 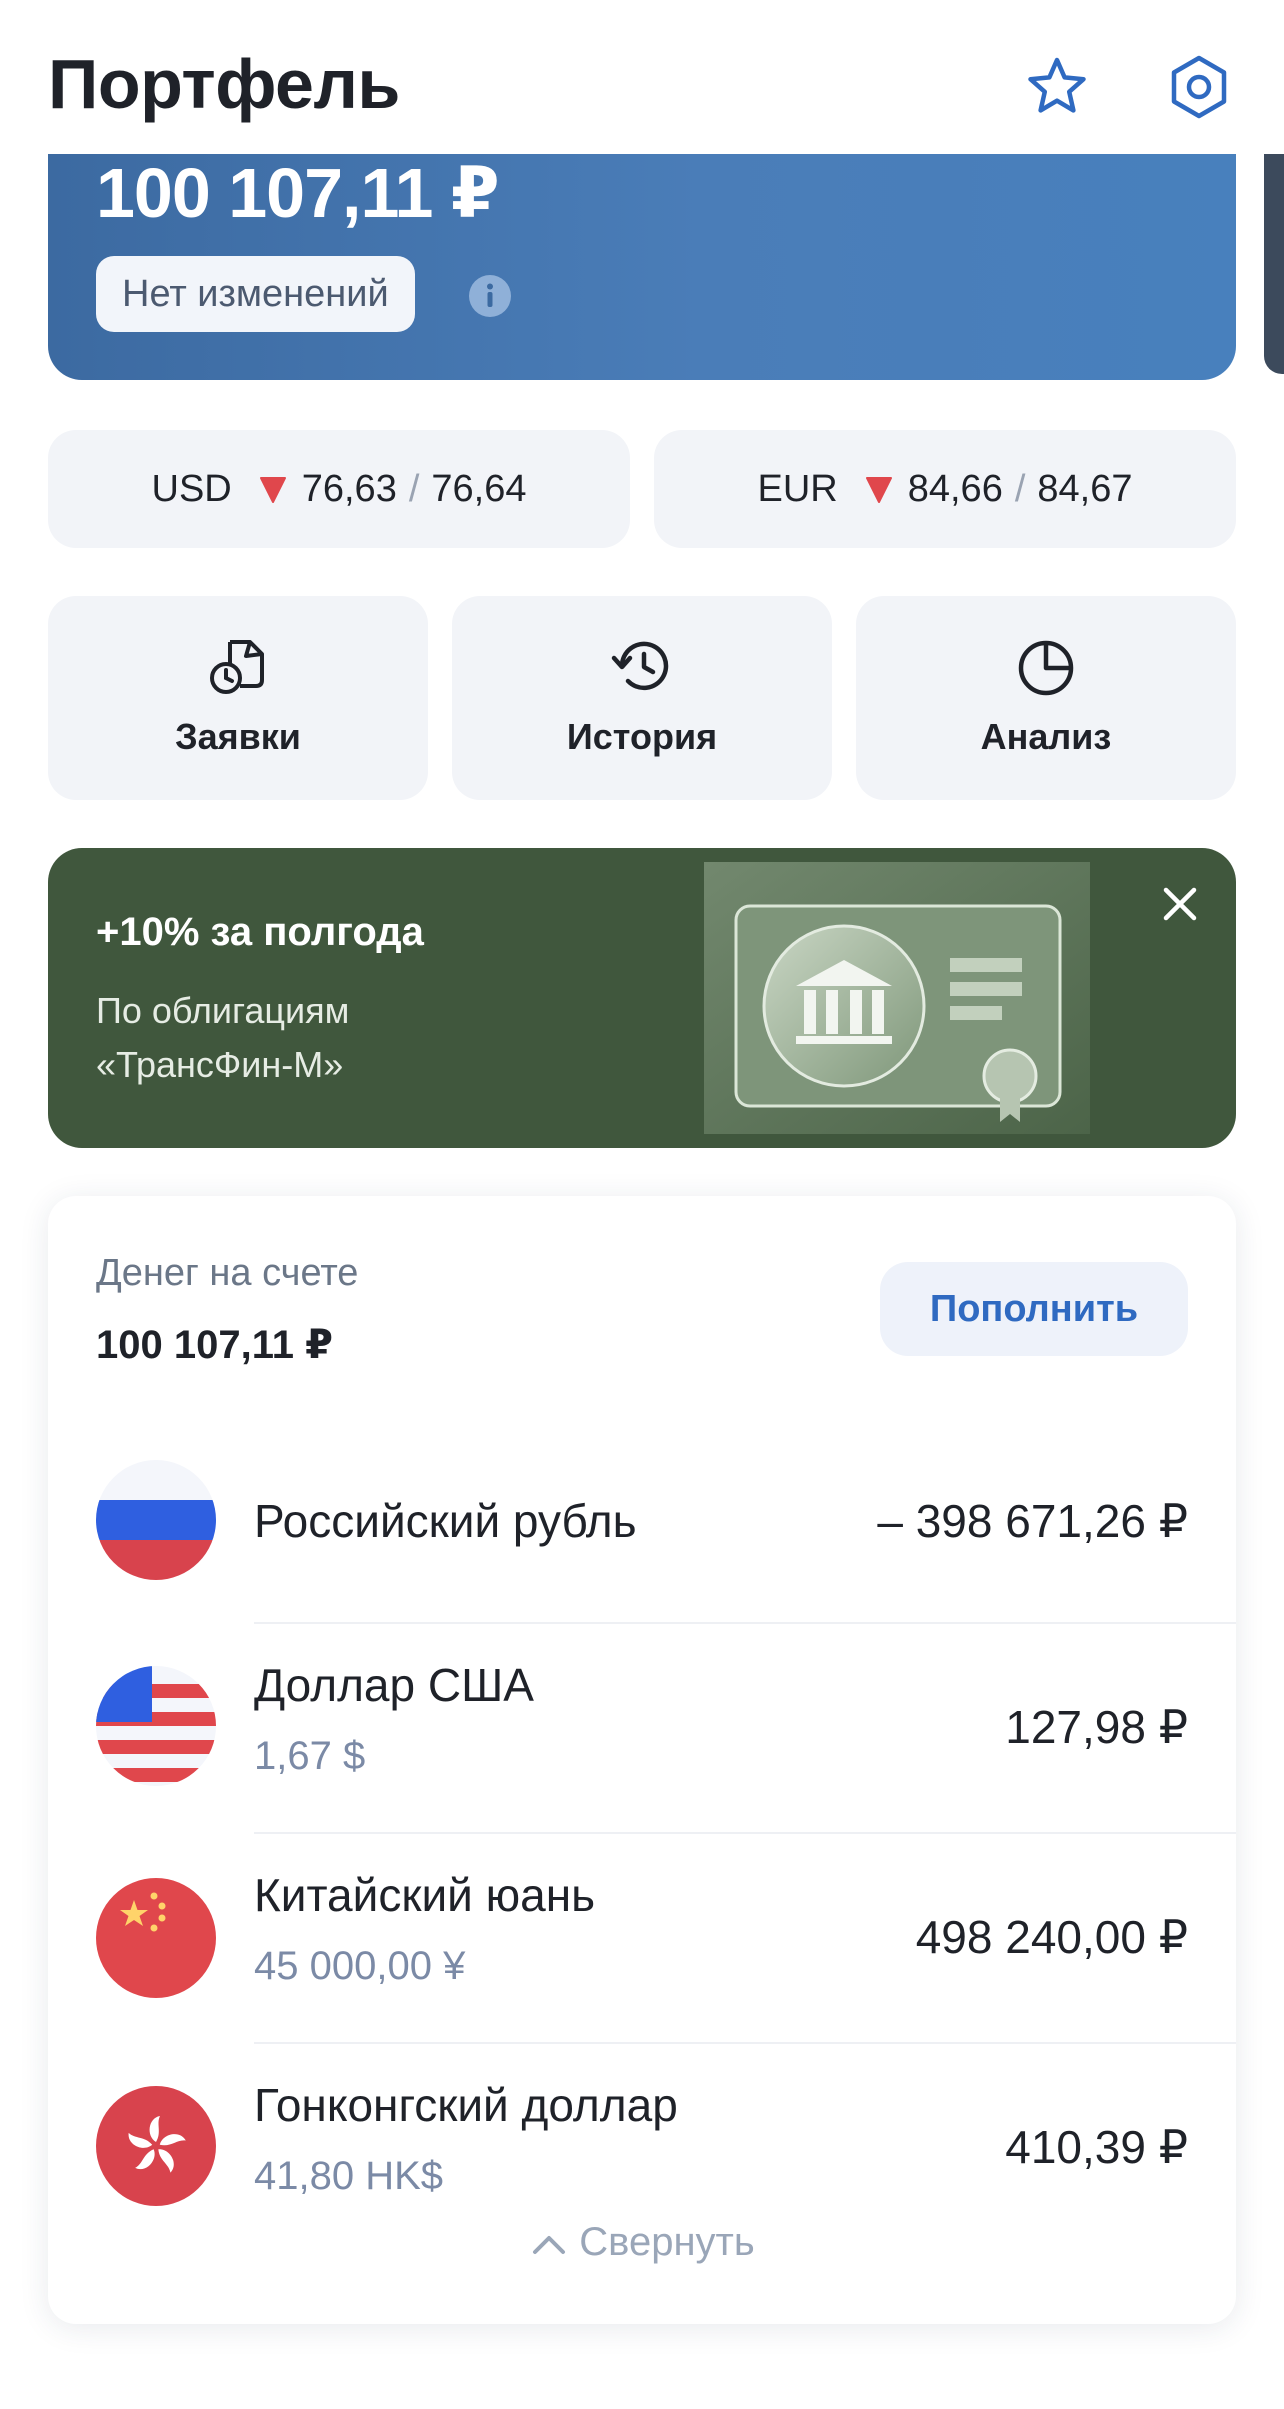 What do you see at coordinates (156, 2146) in the screenshot?
I see `hongkong-flag-icon` at bounding box center [156, 2146].